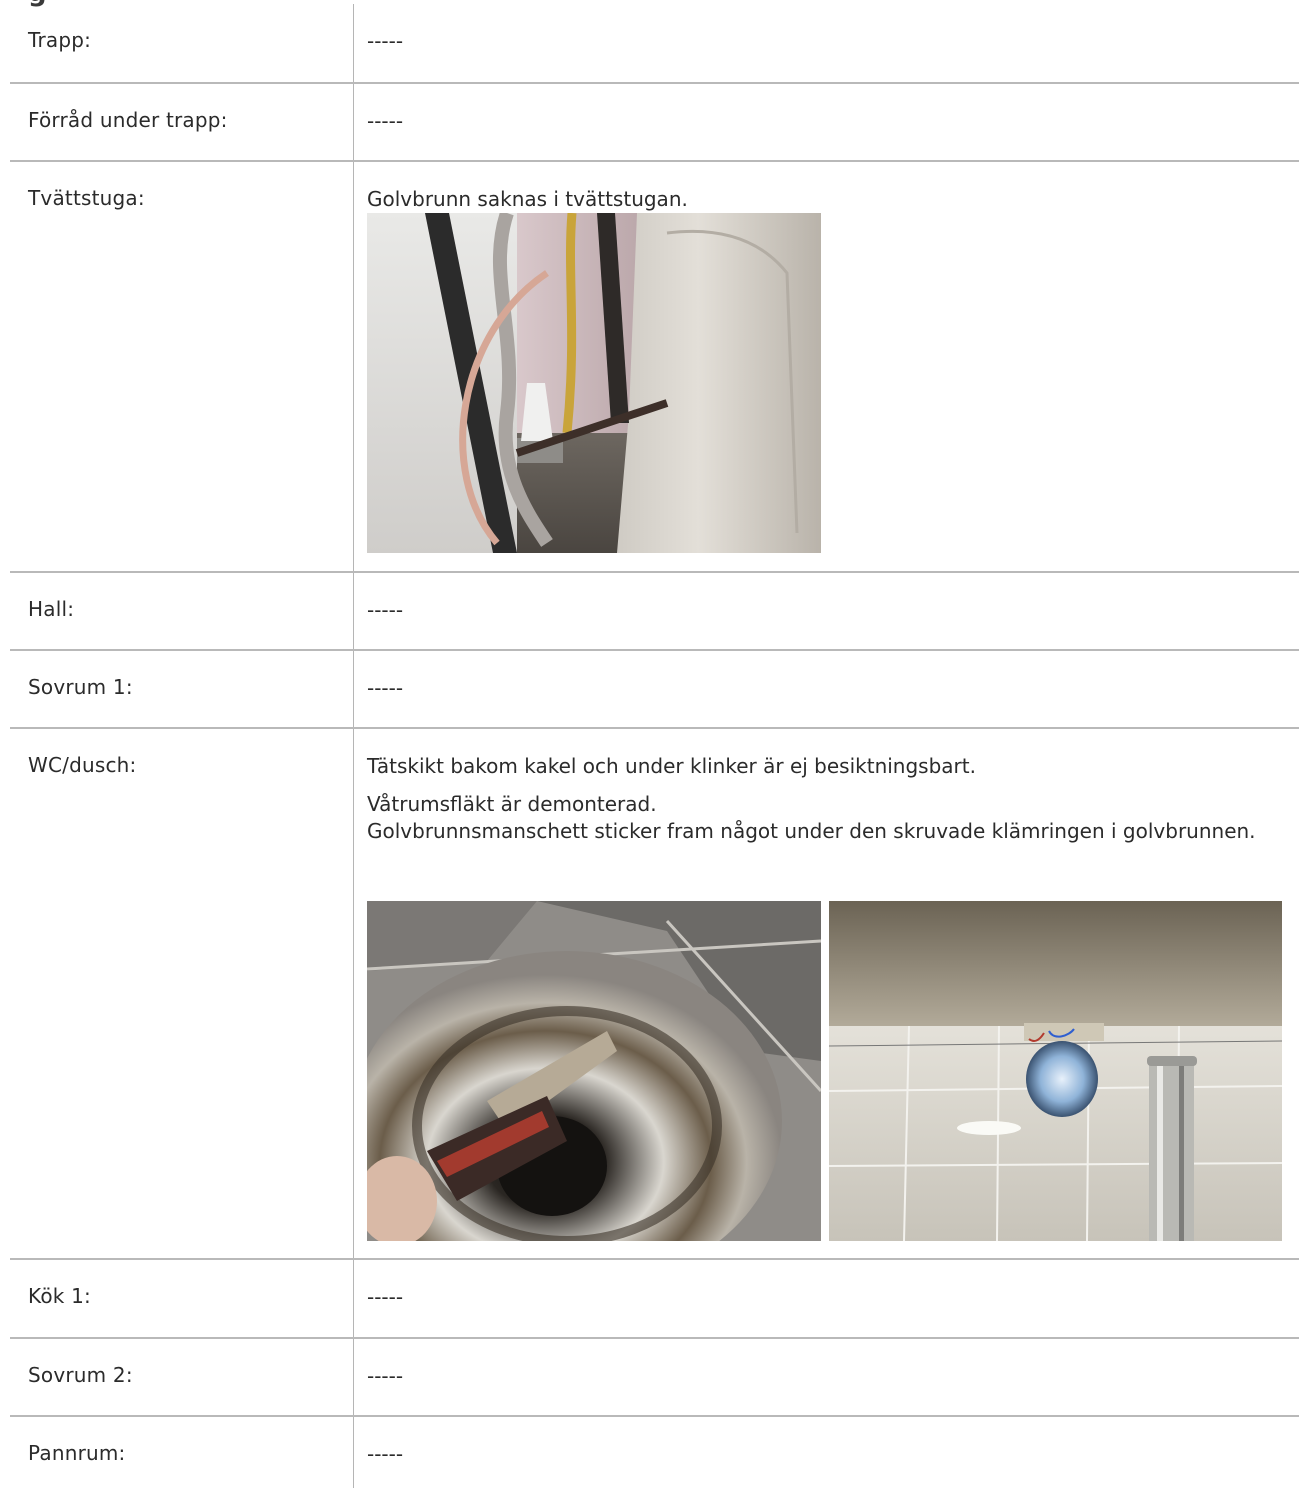  Describe the element at coordinates (594, 1071) in the screenshot. I see `floor-drain-photo` at that location.